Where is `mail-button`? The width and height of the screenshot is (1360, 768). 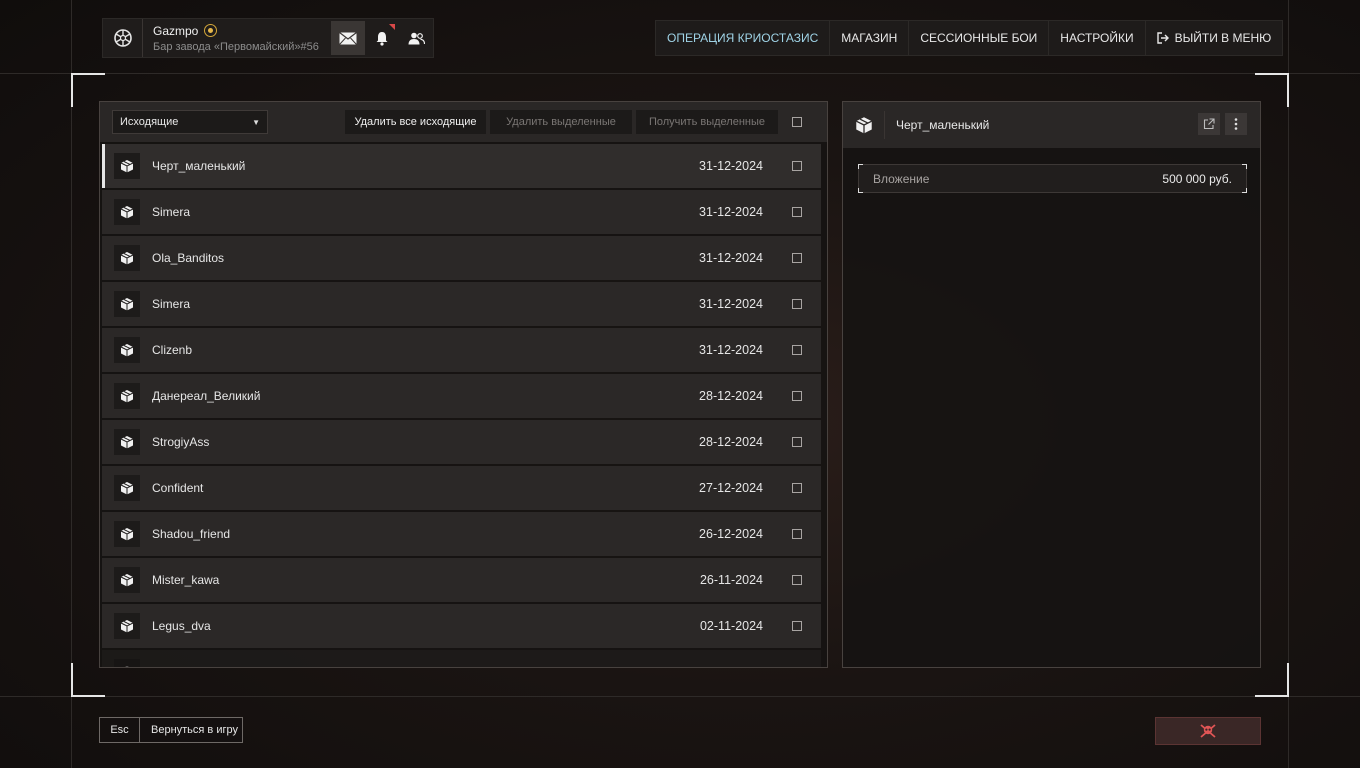
mail-button is located at coordinates (348, 38).